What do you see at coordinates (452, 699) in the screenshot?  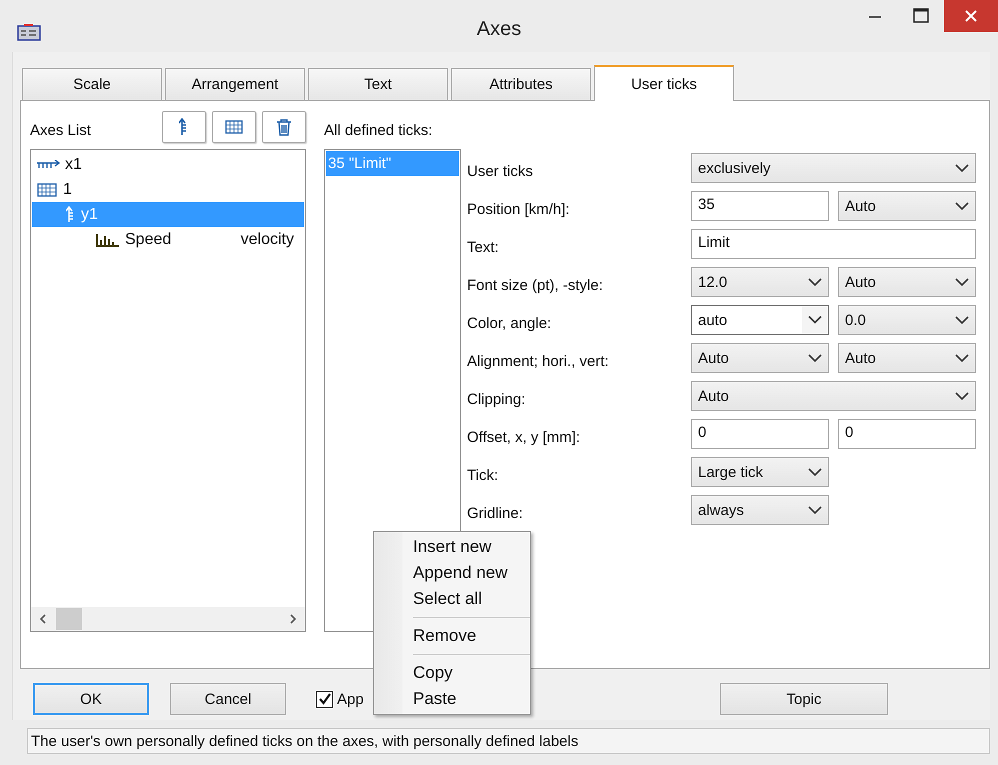 I see `menu-item: Paste` at bounding box center [452, 699].